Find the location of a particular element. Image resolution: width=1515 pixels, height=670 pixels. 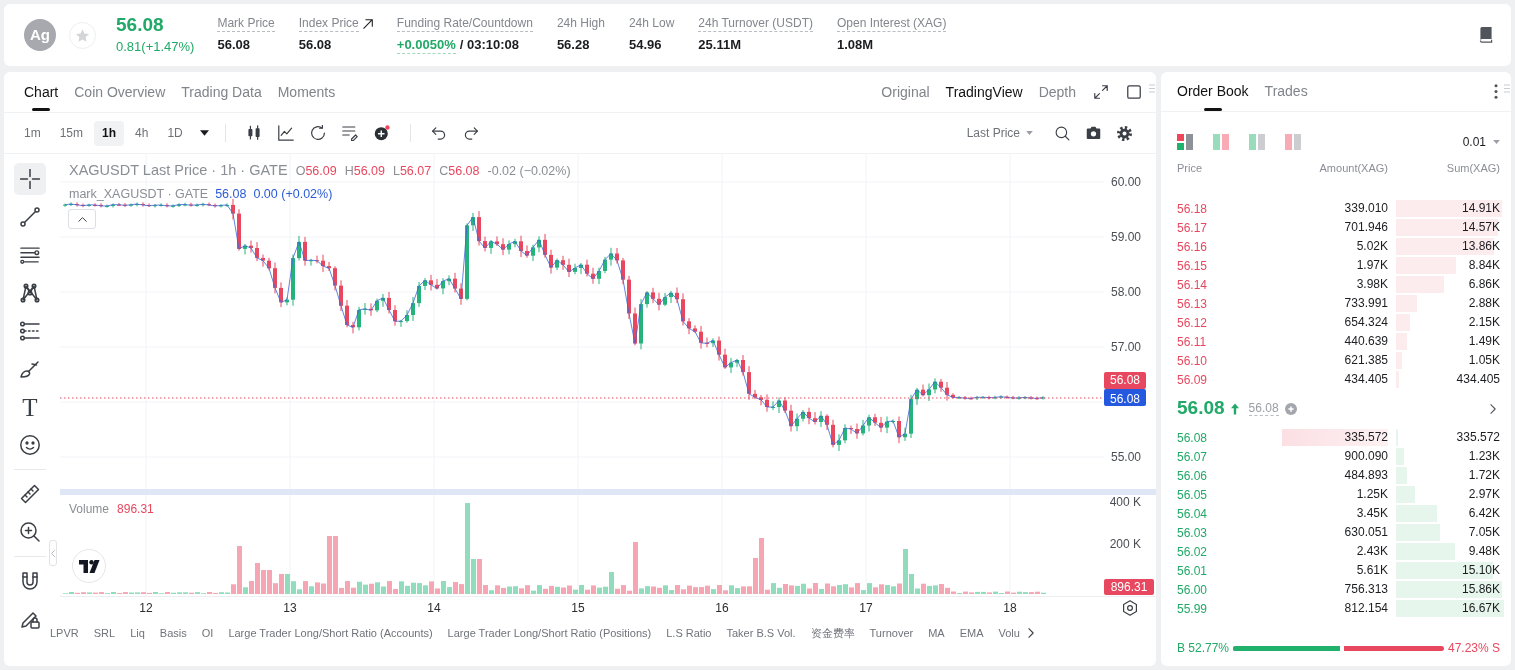

indicator-tab: Volu is located at coordinates (1009, 633).